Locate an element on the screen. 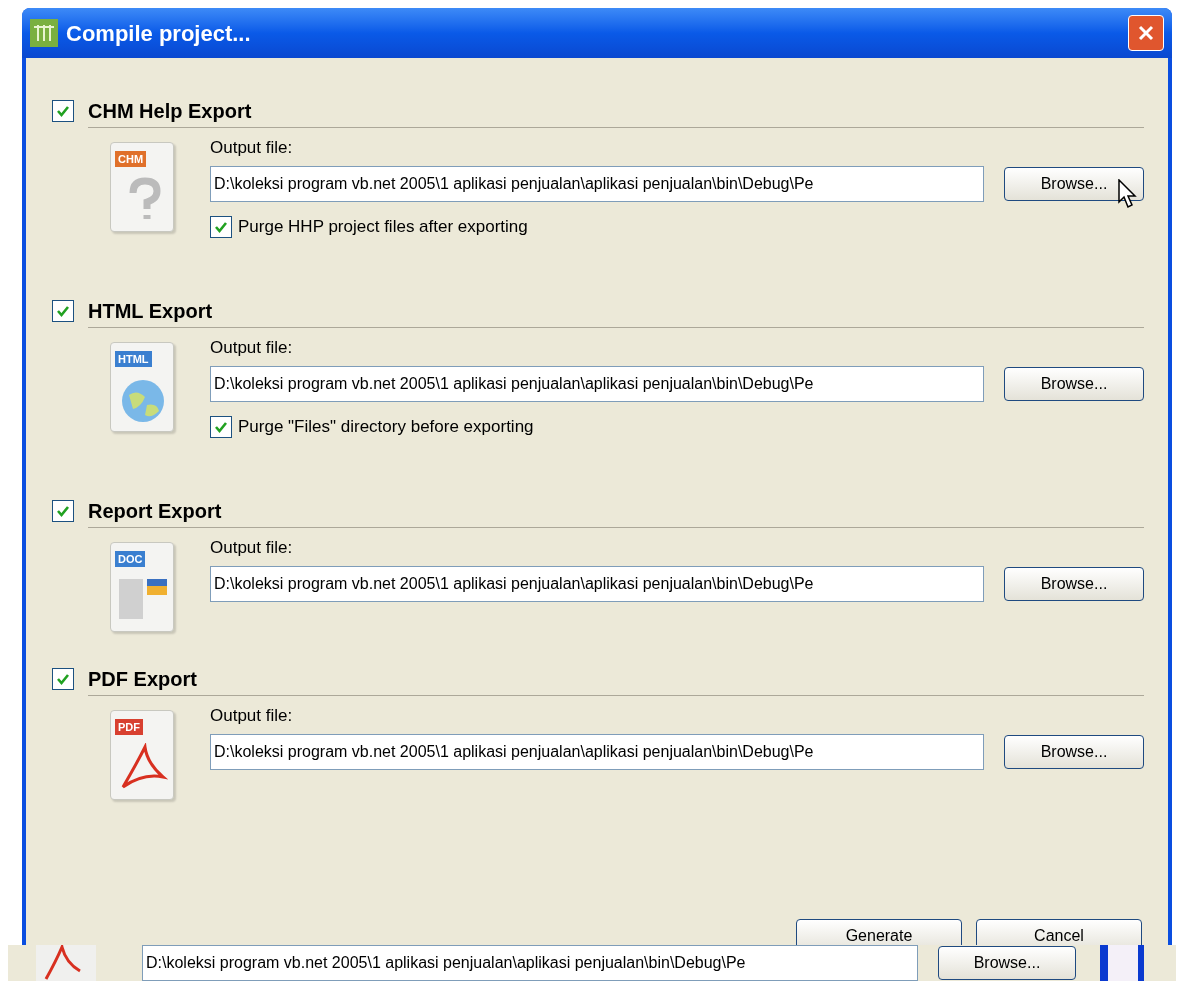 This screenshot has width=1184, height=981. section-heading: HTML Export is located at coordinates (150, 311).